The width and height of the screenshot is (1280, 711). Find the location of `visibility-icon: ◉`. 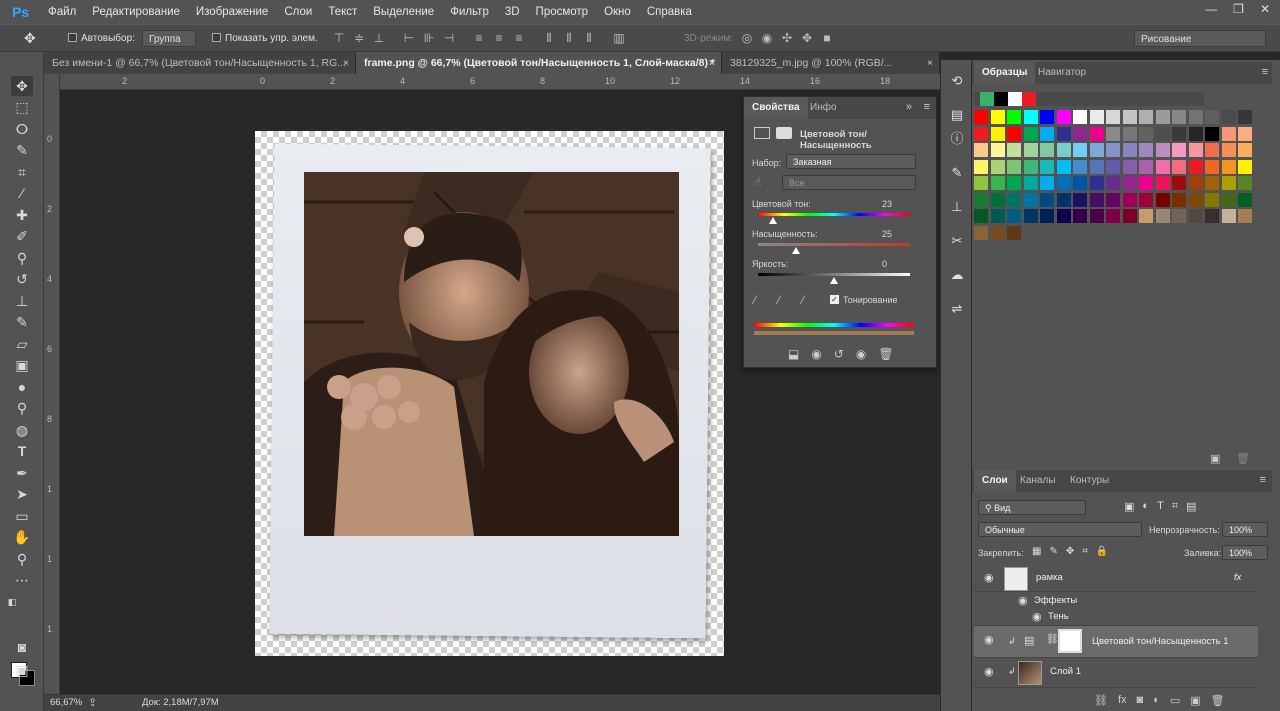

visibility-icon: ◉ is located at coordinates (861, 354).